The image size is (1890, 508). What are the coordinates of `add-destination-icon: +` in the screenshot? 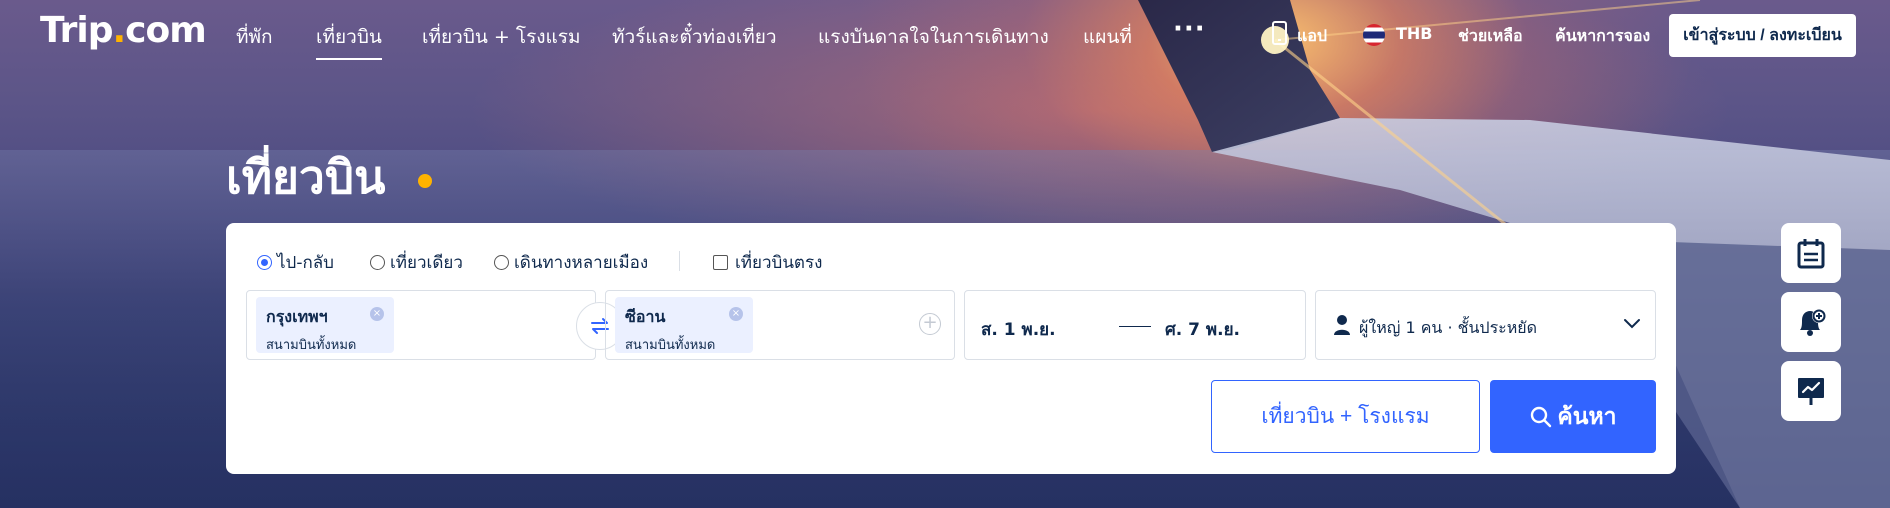 It's located at (930, 324).